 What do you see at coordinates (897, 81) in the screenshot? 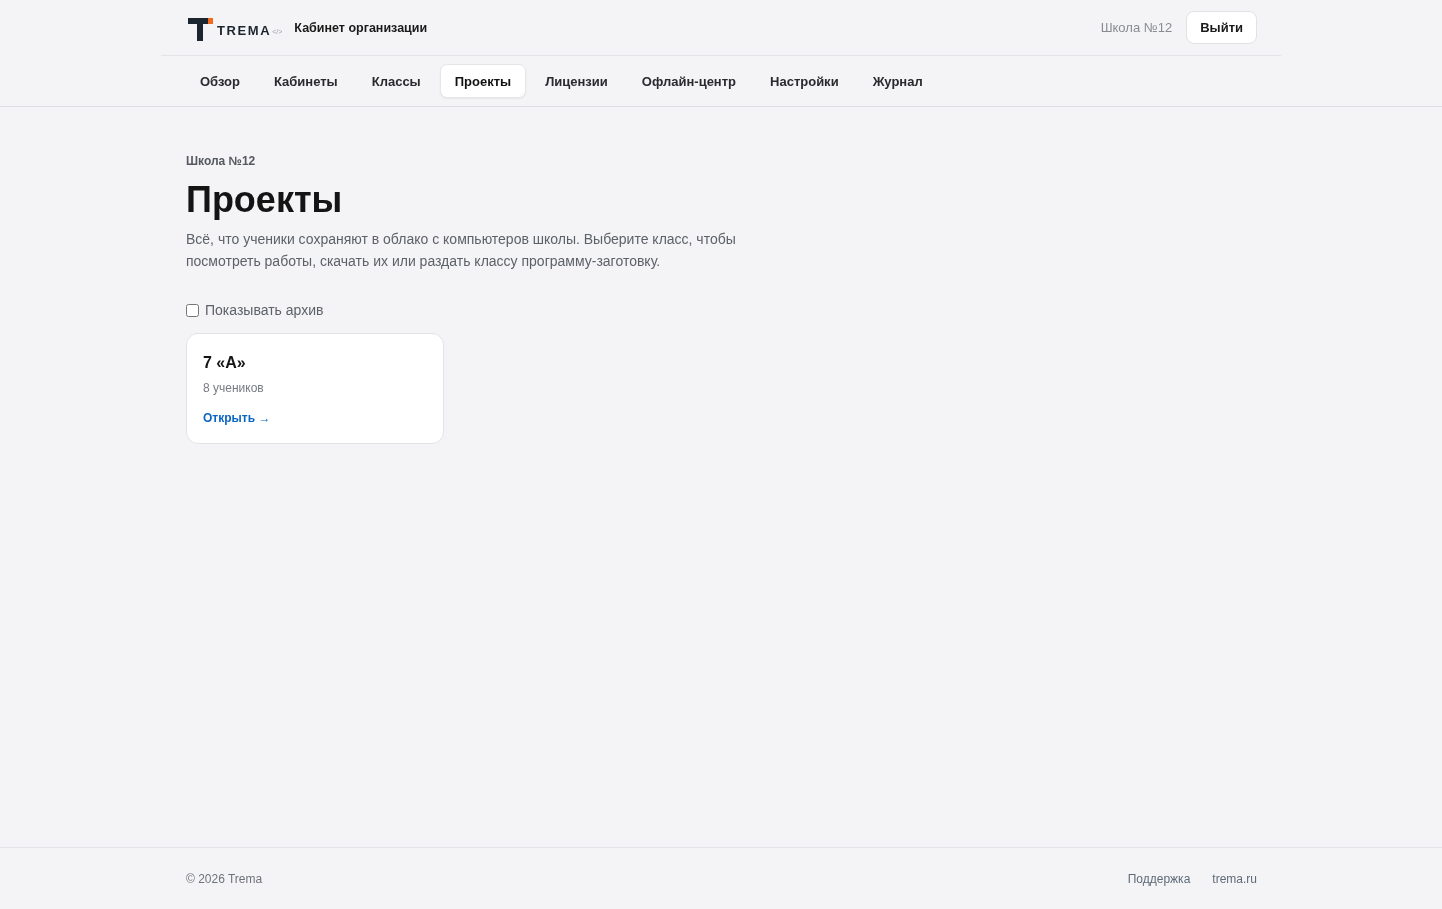
I see `nav-tab: Журнал` at bounding box center [897, 81].